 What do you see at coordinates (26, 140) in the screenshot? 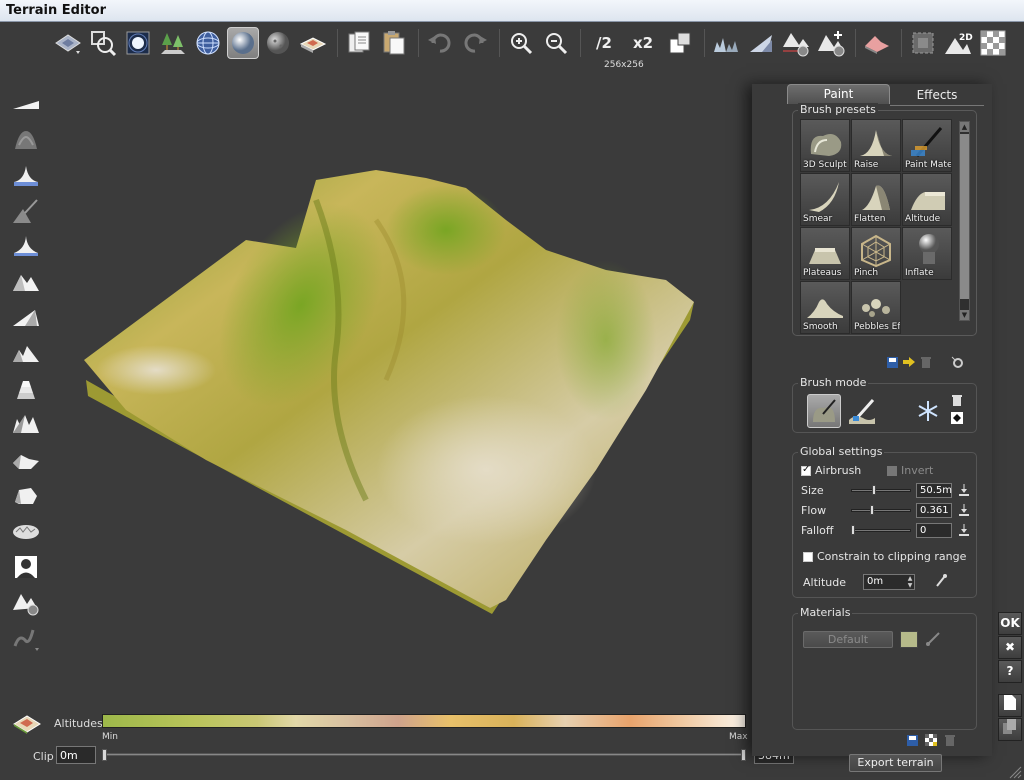
I see `erosion-tool` at bounding box center [26, 140].